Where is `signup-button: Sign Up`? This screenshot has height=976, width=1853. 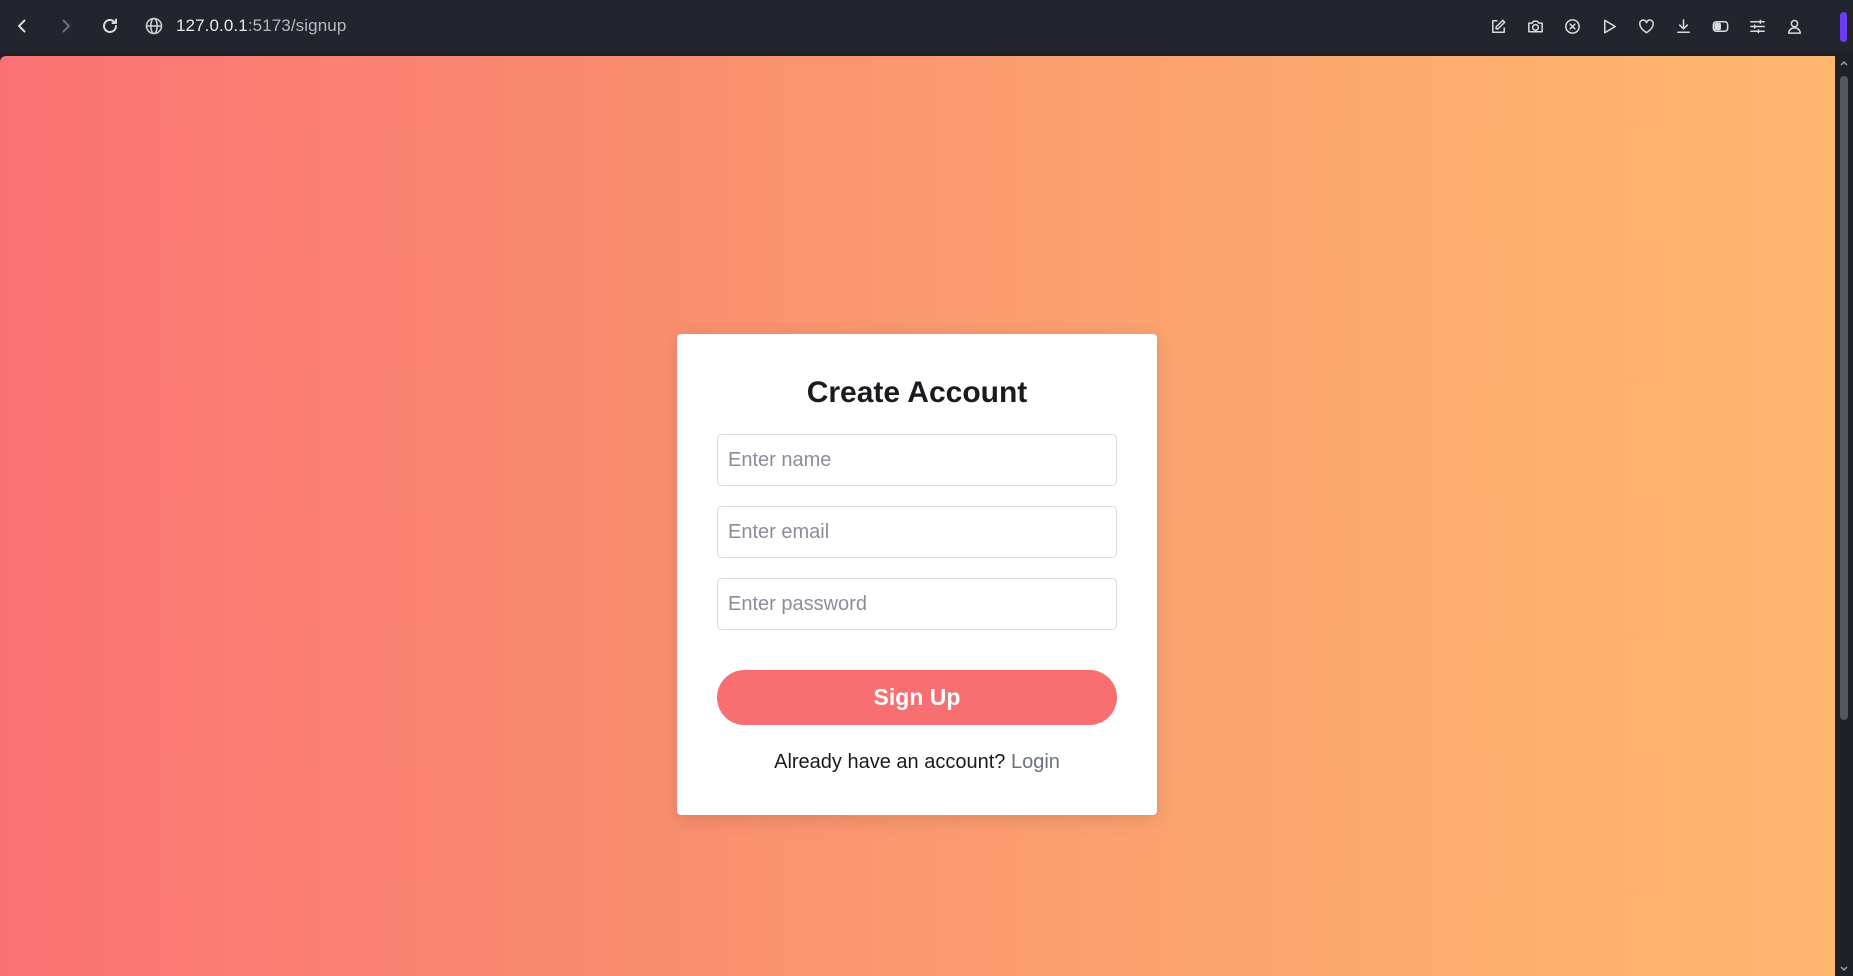
signup-button: Sign Up is located at coordinates (917, 697).